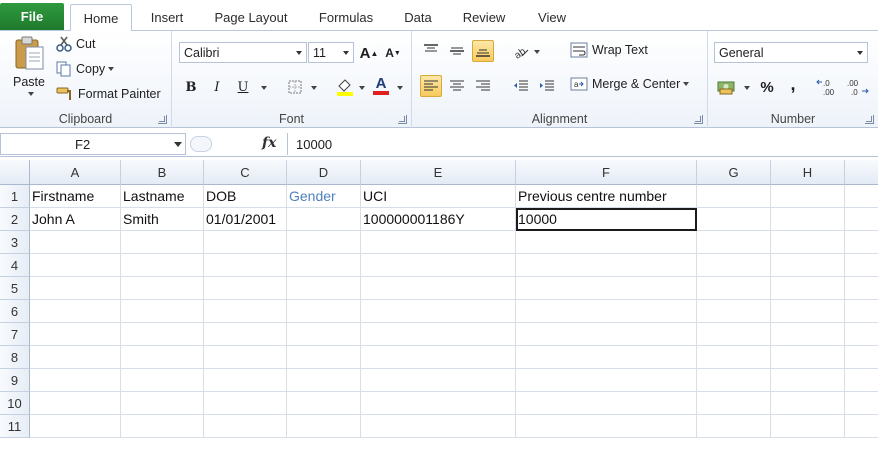  Describe the element at coordinates (734, 380) in the screenshot. I see `cell-g9` at that location.